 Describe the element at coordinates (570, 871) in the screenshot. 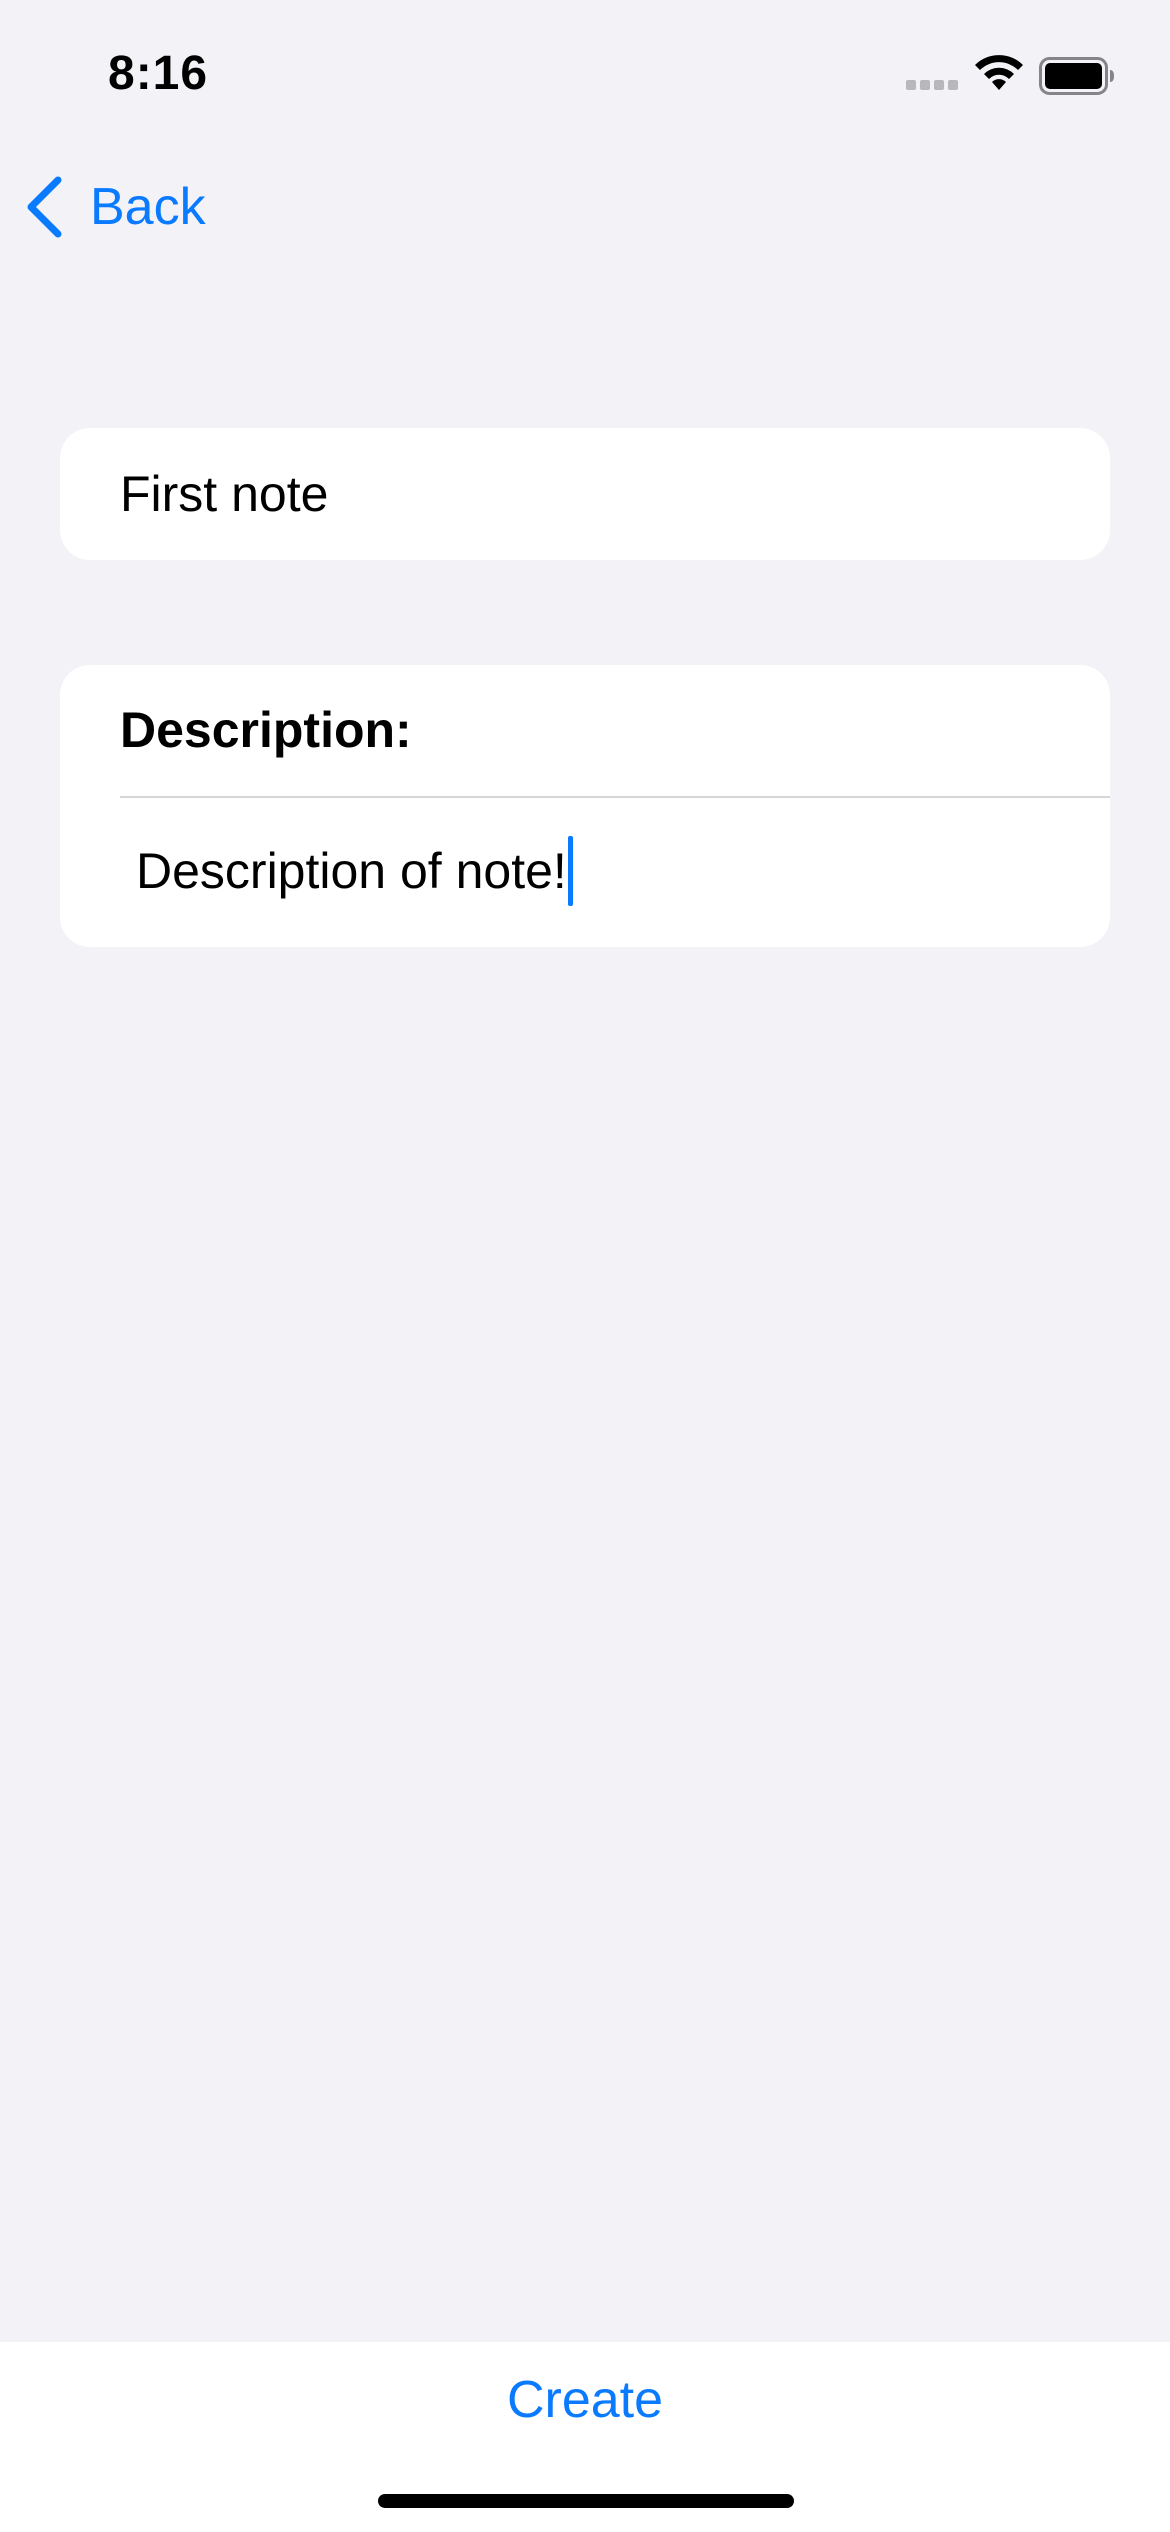

I see `text-cursor` at that location.